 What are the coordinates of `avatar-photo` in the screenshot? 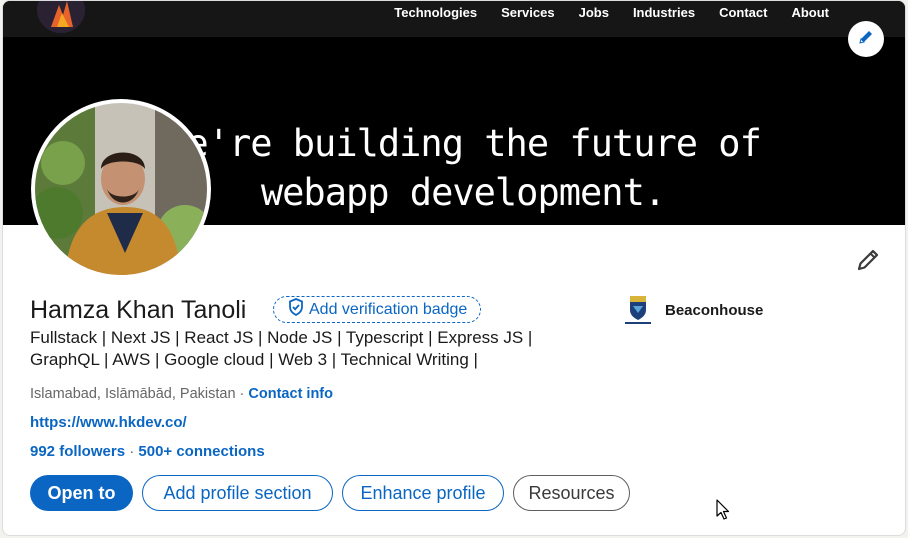 It's located at (121, 189).